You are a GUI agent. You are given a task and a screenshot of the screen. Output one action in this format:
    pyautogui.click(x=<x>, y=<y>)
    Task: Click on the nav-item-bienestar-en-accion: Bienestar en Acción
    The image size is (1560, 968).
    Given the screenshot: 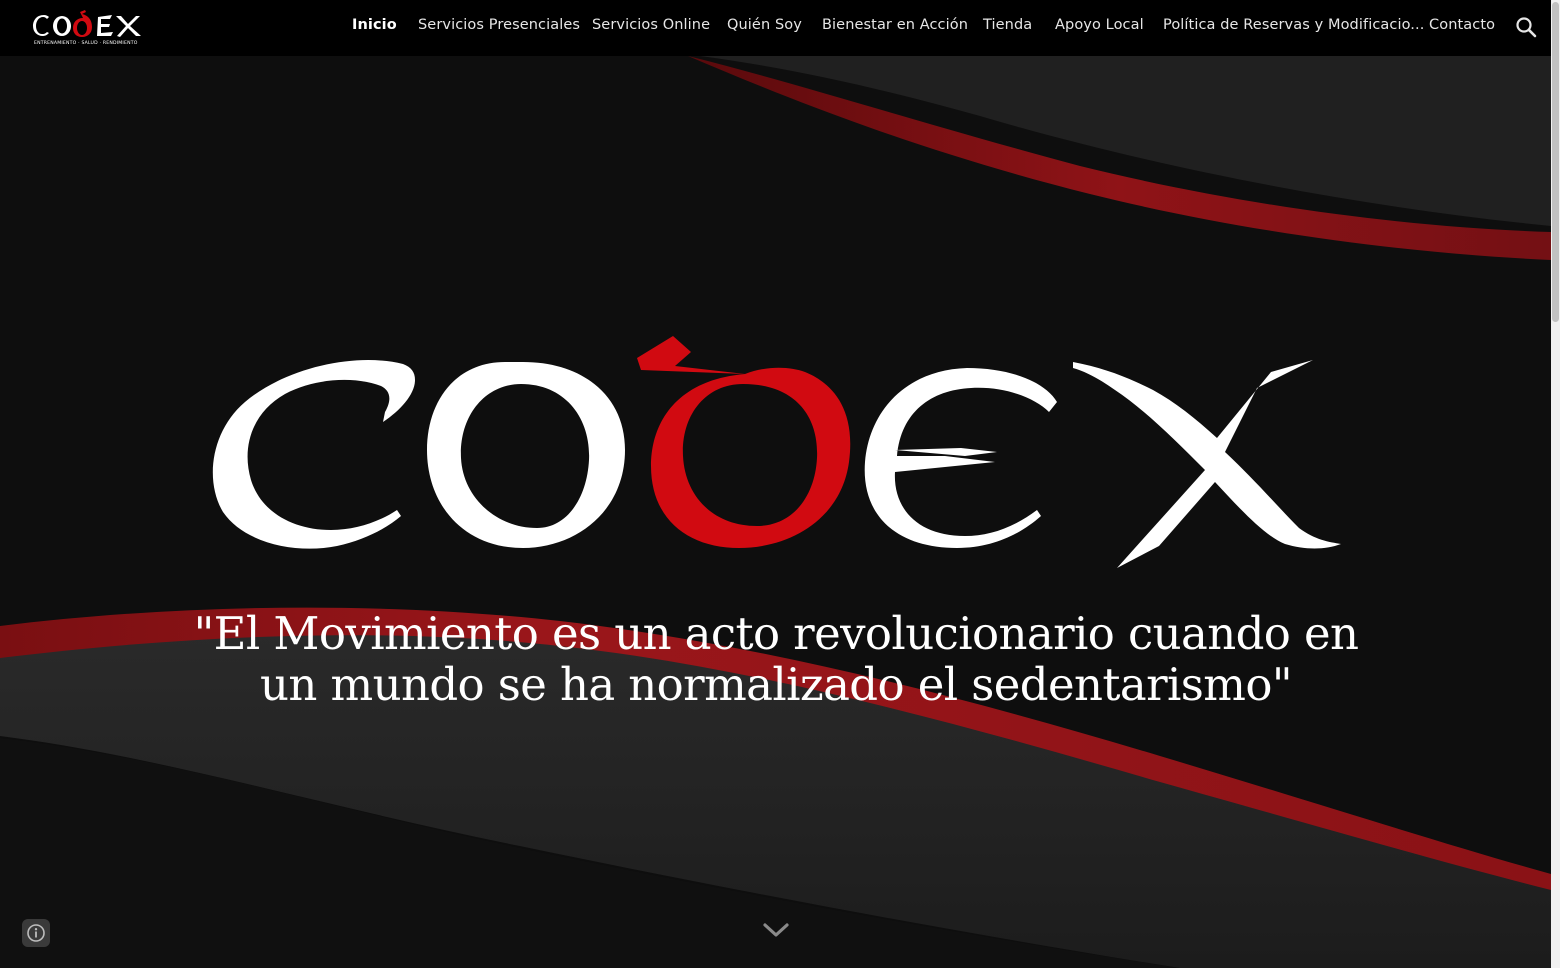 What is the action you would take?
    pyautogui.click(x=895, y=25)
    